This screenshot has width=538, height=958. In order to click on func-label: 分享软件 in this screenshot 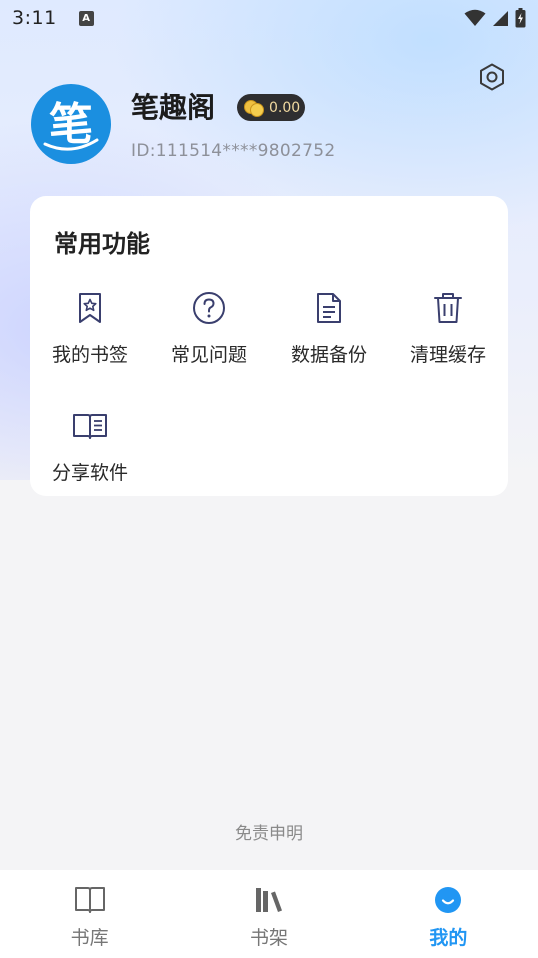, I will do `click(89, 473)`.